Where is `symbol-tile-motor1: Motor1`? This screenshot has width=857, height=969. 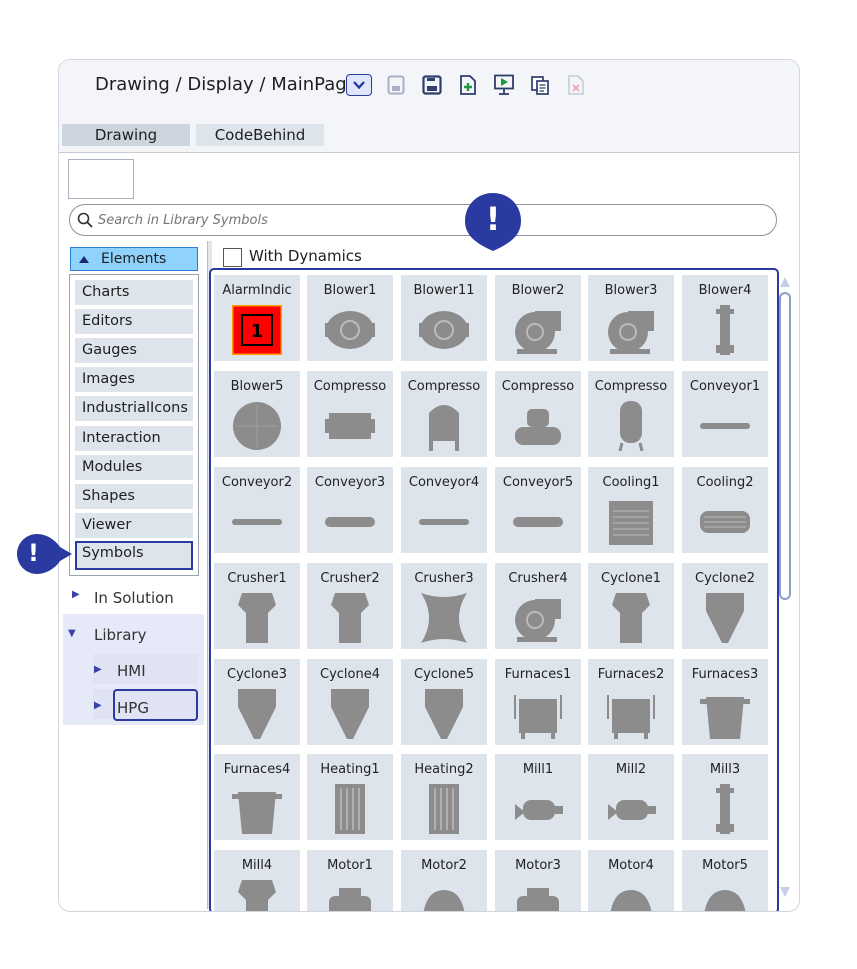 symbol-tile-motor1: Motor1 is located at coordinates (350, 880).